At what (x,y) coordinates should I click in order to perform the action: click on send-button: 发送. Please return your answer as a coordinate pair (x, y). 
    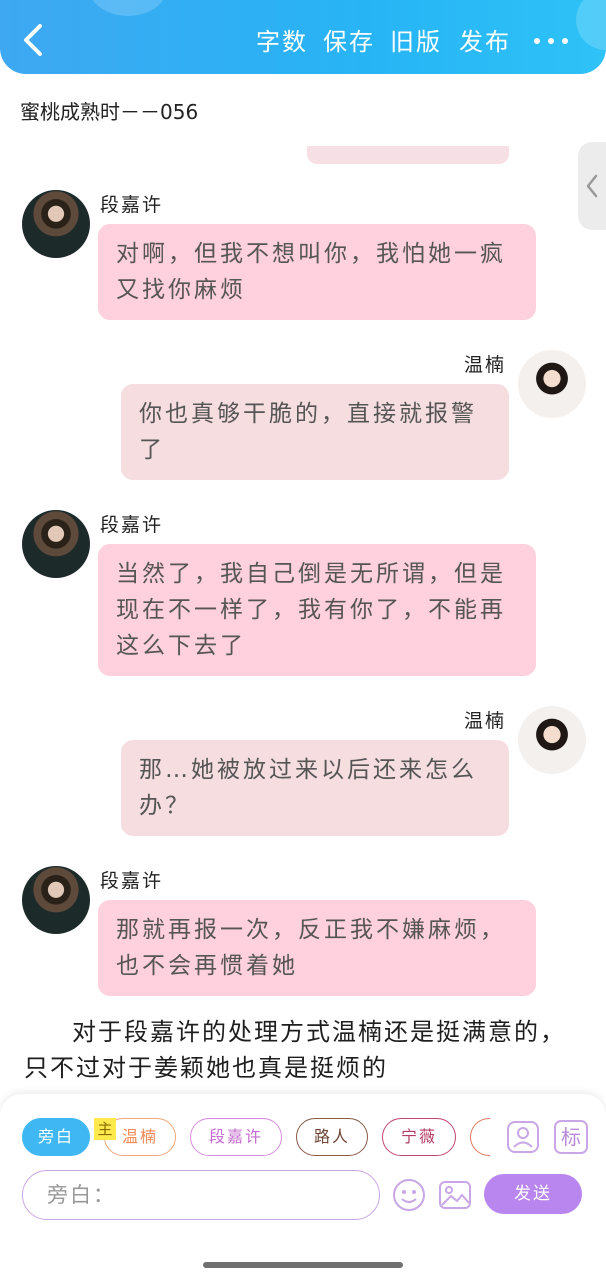
    Looking at the image, I should click on (533, 1194).